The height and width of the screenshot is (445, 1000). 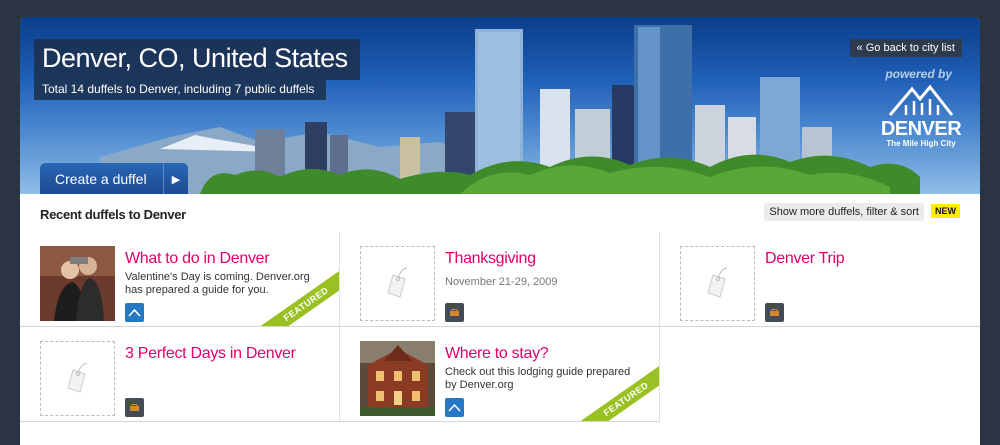 I want to click on back-to-city-list-link: « Go back to city list, so click(x=905, y=48).